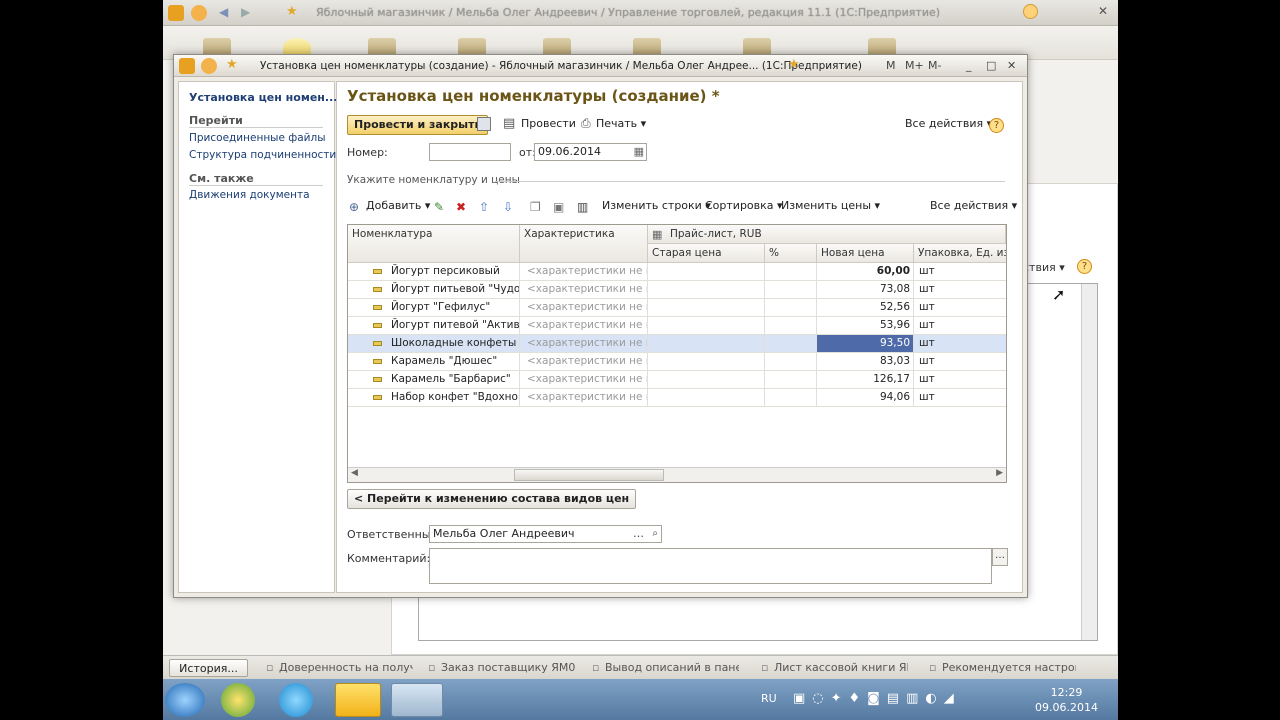 The image size is (1280, 720). Describe the element at coordinates (1084, 266) in the screenshot. I see `background-help-icon: ?` at that location.